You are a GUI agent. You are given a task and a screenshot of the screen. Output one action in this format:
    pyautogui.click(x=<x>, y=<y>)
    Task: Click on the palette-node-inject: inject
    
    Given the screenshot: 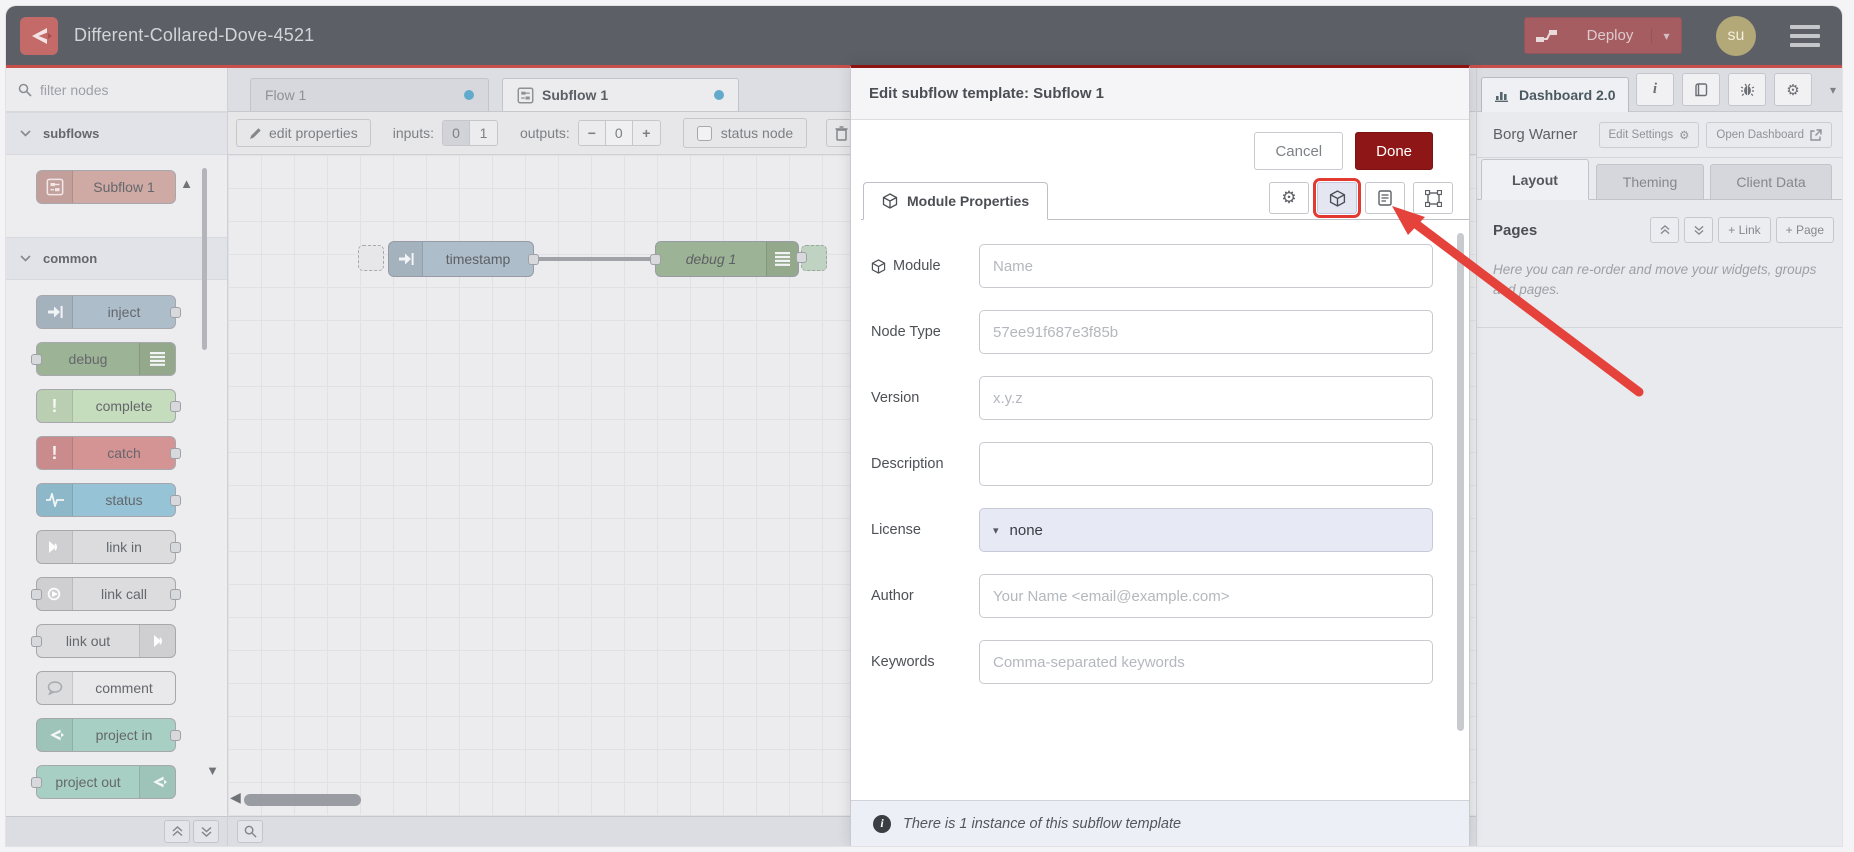 What is the action you would take?
    pyautogui.click(x=108, y=312)
    